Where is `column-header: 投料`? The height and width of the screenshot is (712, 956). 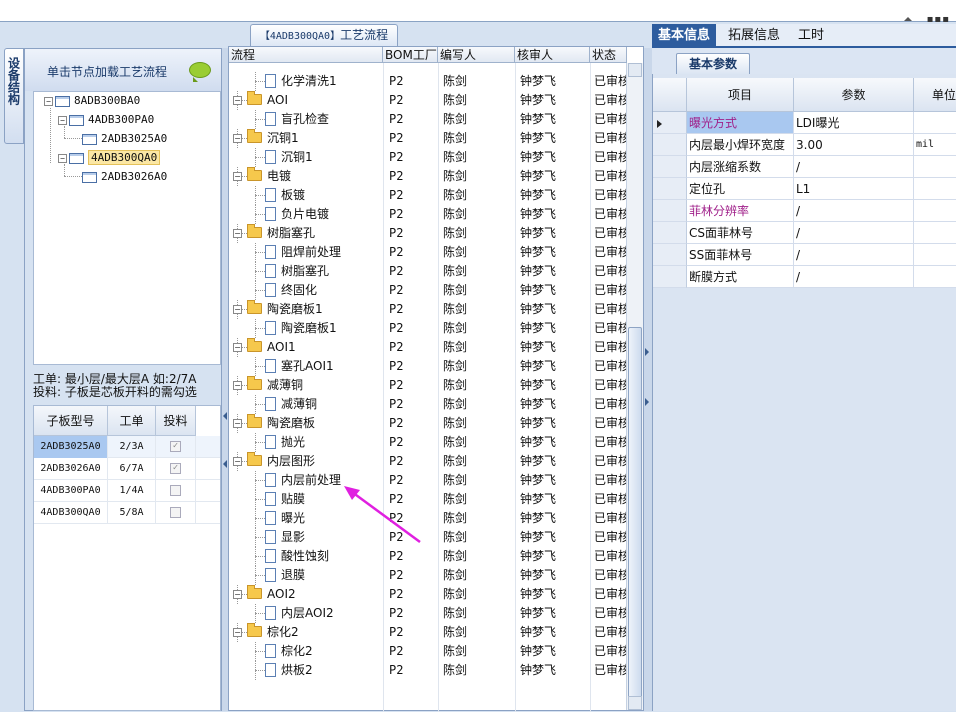 column-header: 投料 is located at coordinates (176, 421).